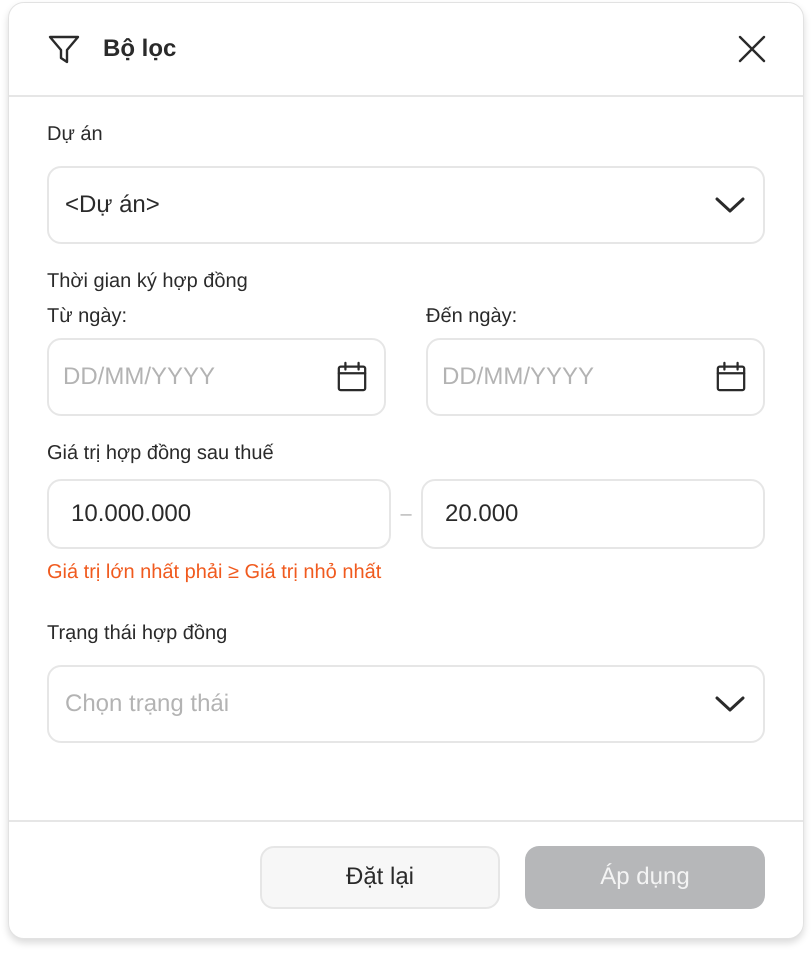 Image resolution: width=812 pixels, height=954 pixels. Describe the element at coordinates (75, 134) in the screenshot. I see `field-label: Dự án` at that location.